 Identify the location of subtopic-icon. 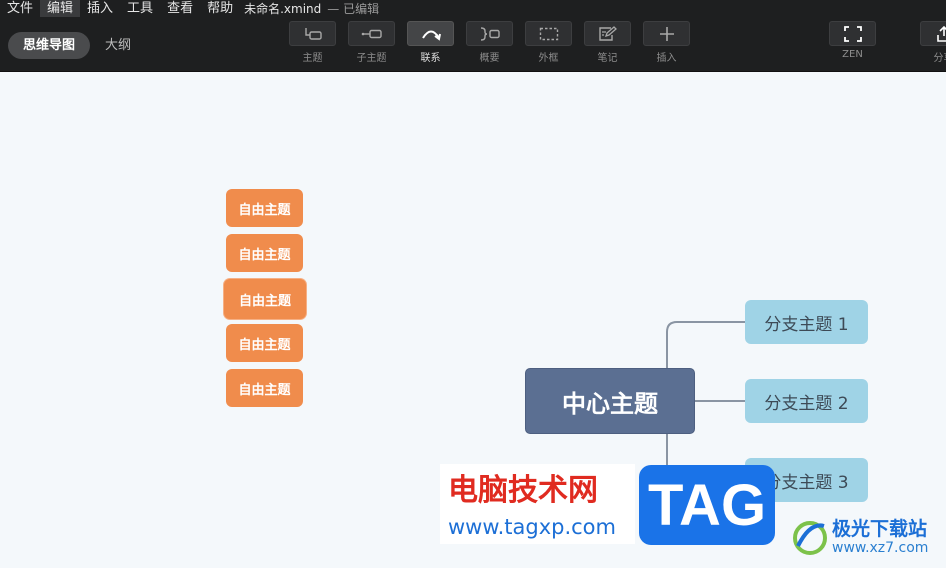
(371, 33).